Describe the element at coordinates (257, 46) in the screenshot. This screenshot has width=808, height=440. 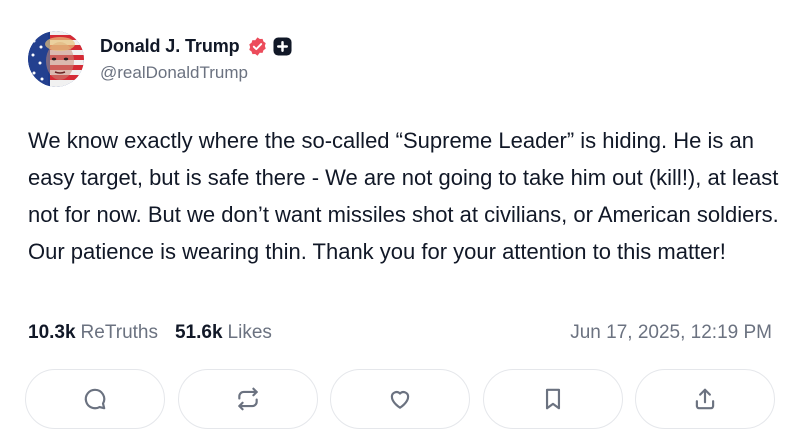
I see `verified-badge-icon` at that location.